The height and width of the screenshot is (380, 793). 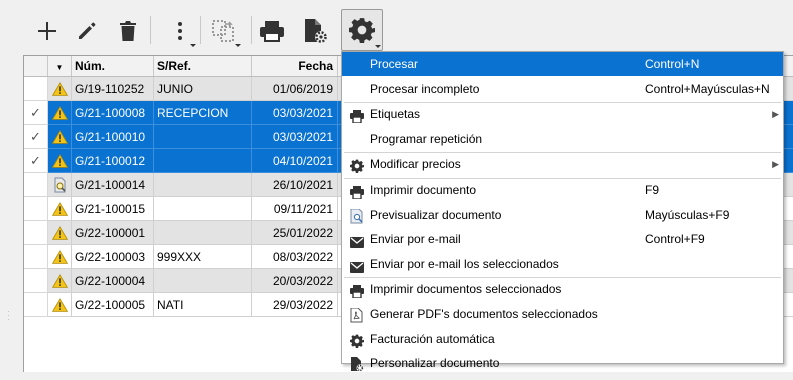 What do you see at coordinates (295, 137) in the screenshot?
I see `cell-fecha: 03/03/2021` at bounding box center [295, 137].